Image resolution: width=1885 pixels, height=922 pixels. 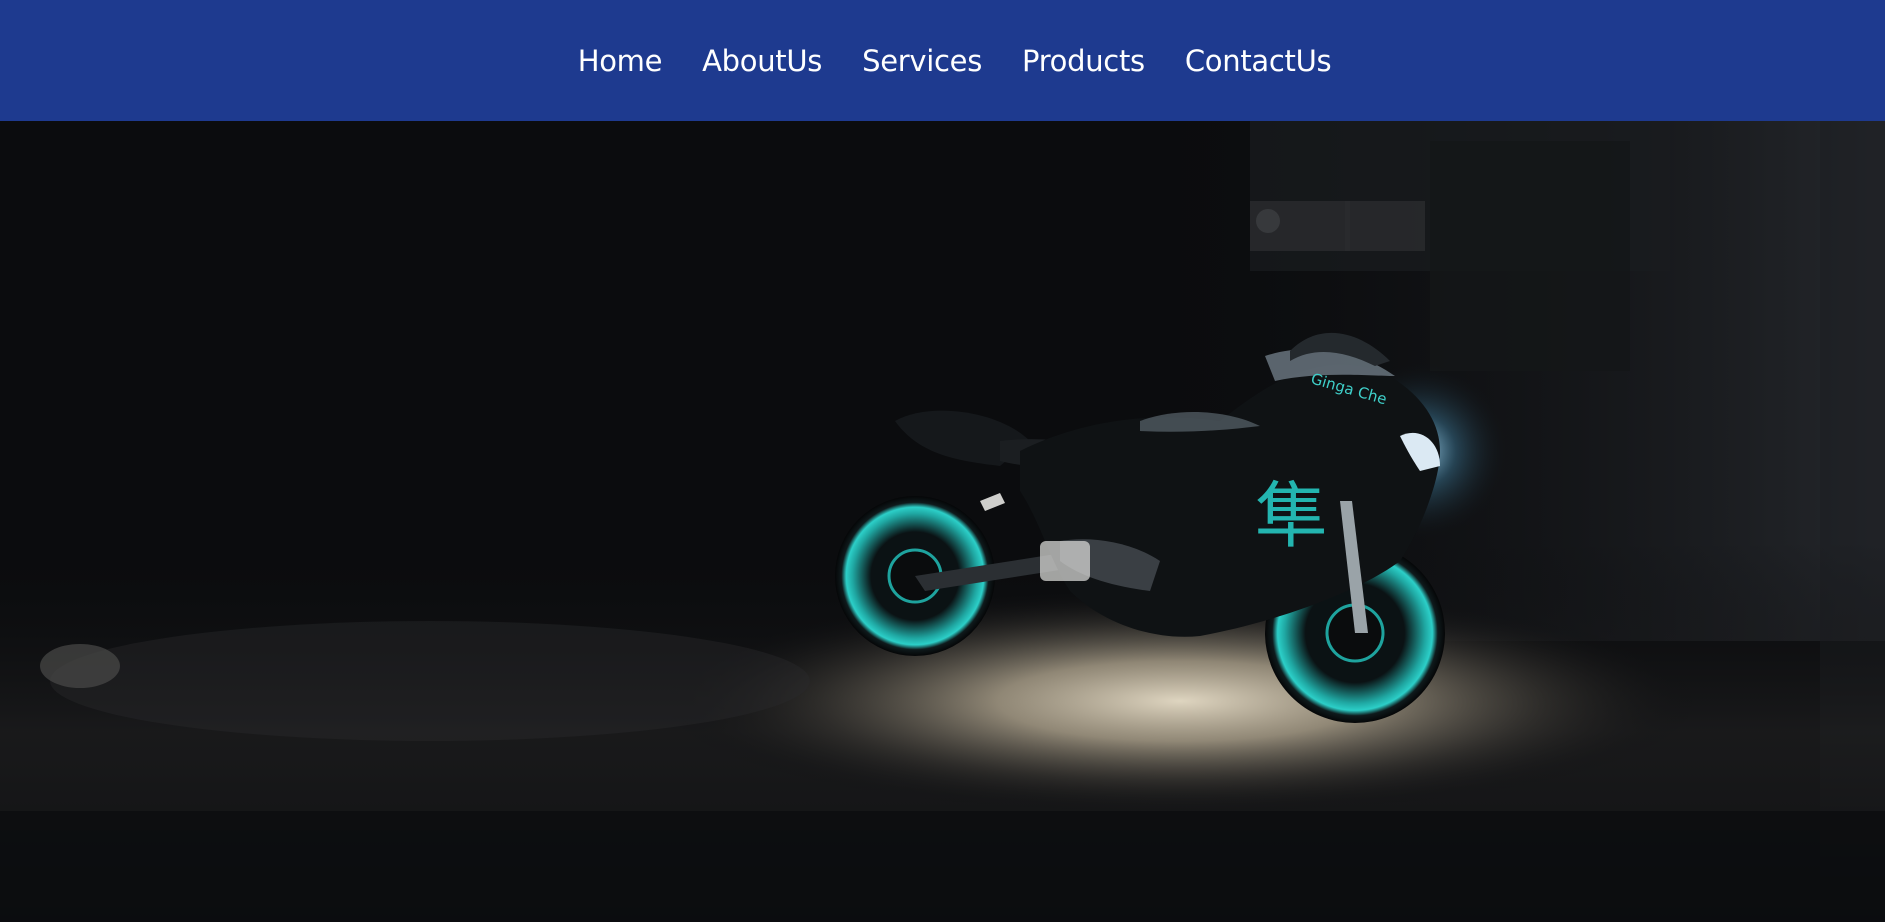 I want to click on top-navbar: Home AboutUs Services Products ContactUs, so click(x=942, y=60).